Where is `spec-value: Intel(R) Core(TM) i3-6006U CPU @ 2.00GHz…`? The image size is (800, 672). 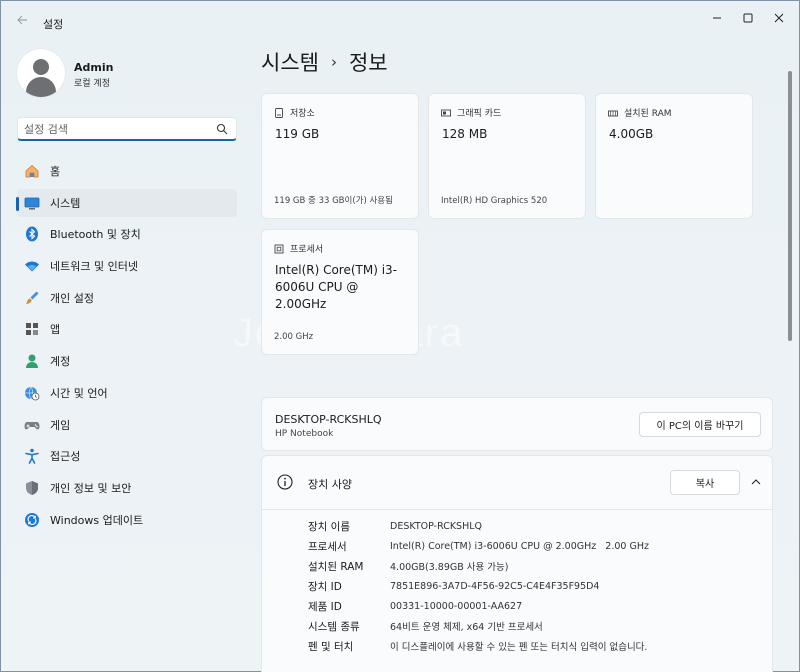 spec-value: Intel(R) Core(TM) i3-6006U CPU @ 2.00GHz… is located at coordinates (519, 546).